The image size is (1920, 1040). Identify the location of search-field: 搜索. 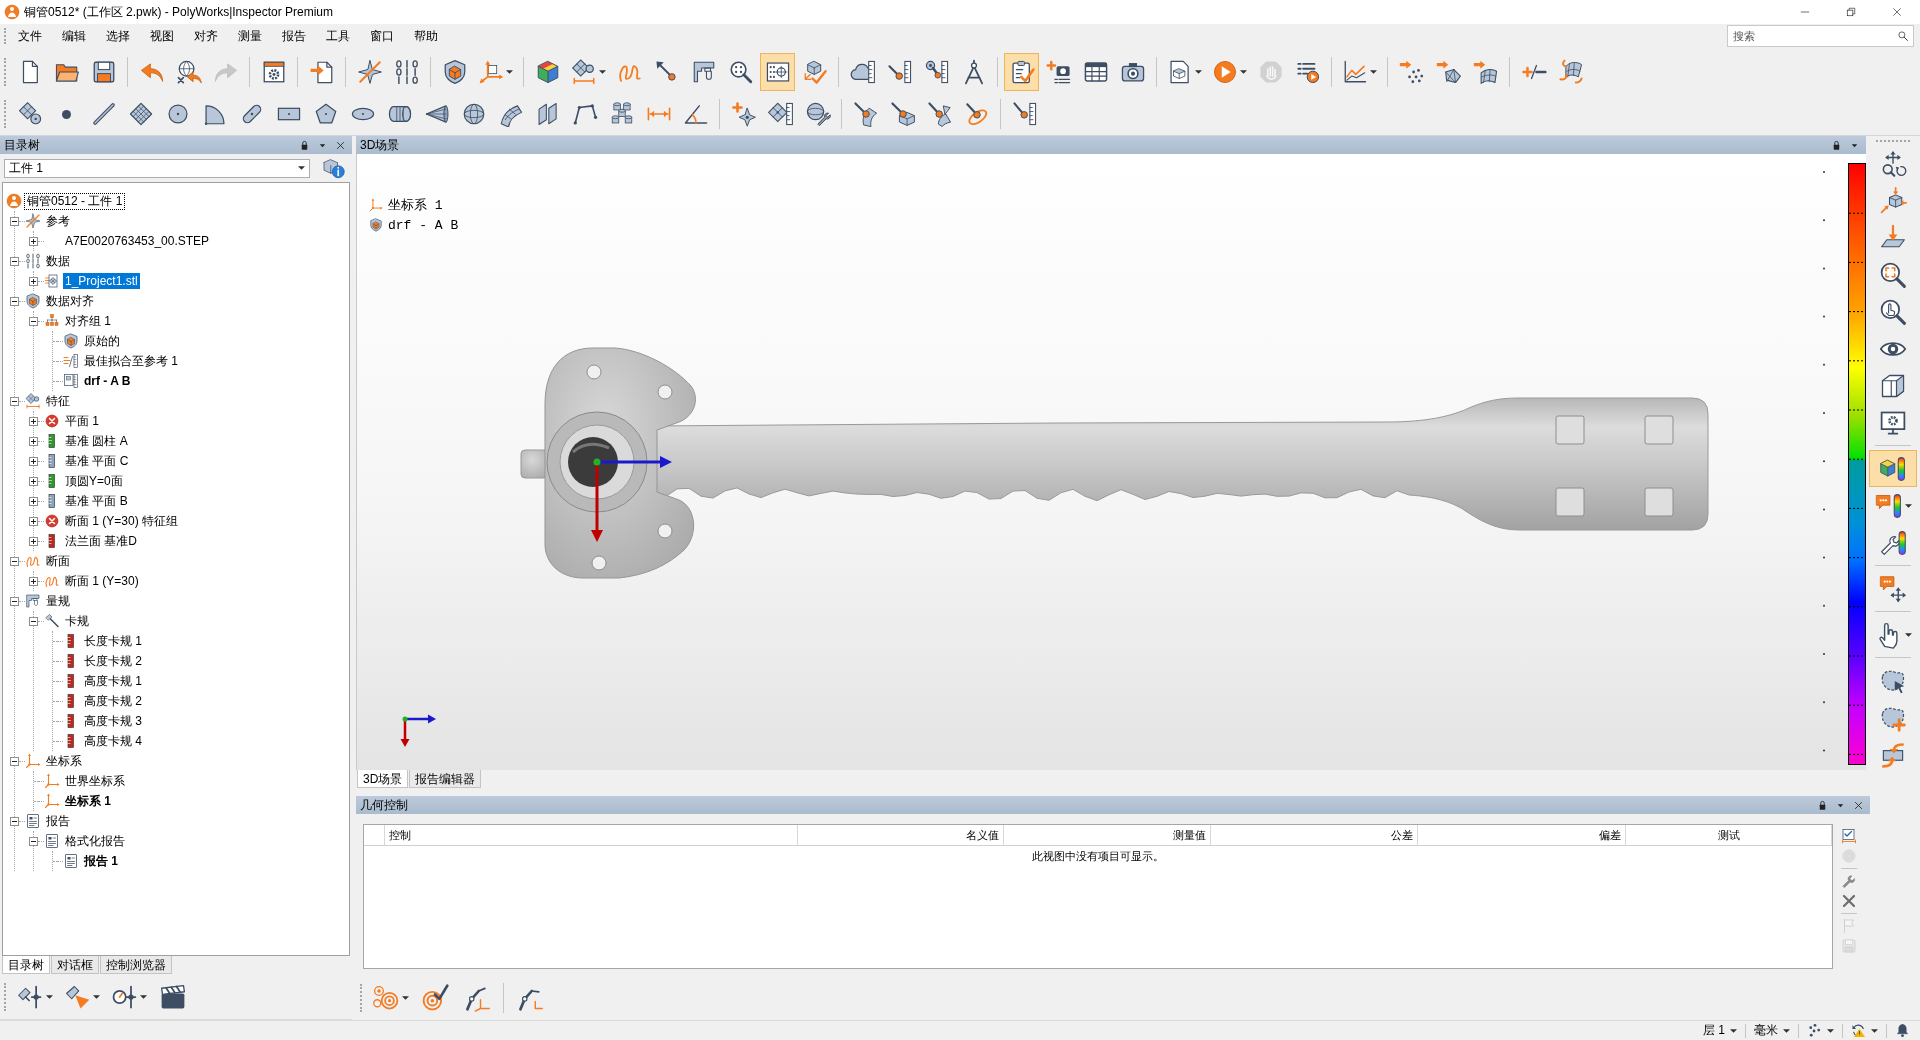
(1820, 36).